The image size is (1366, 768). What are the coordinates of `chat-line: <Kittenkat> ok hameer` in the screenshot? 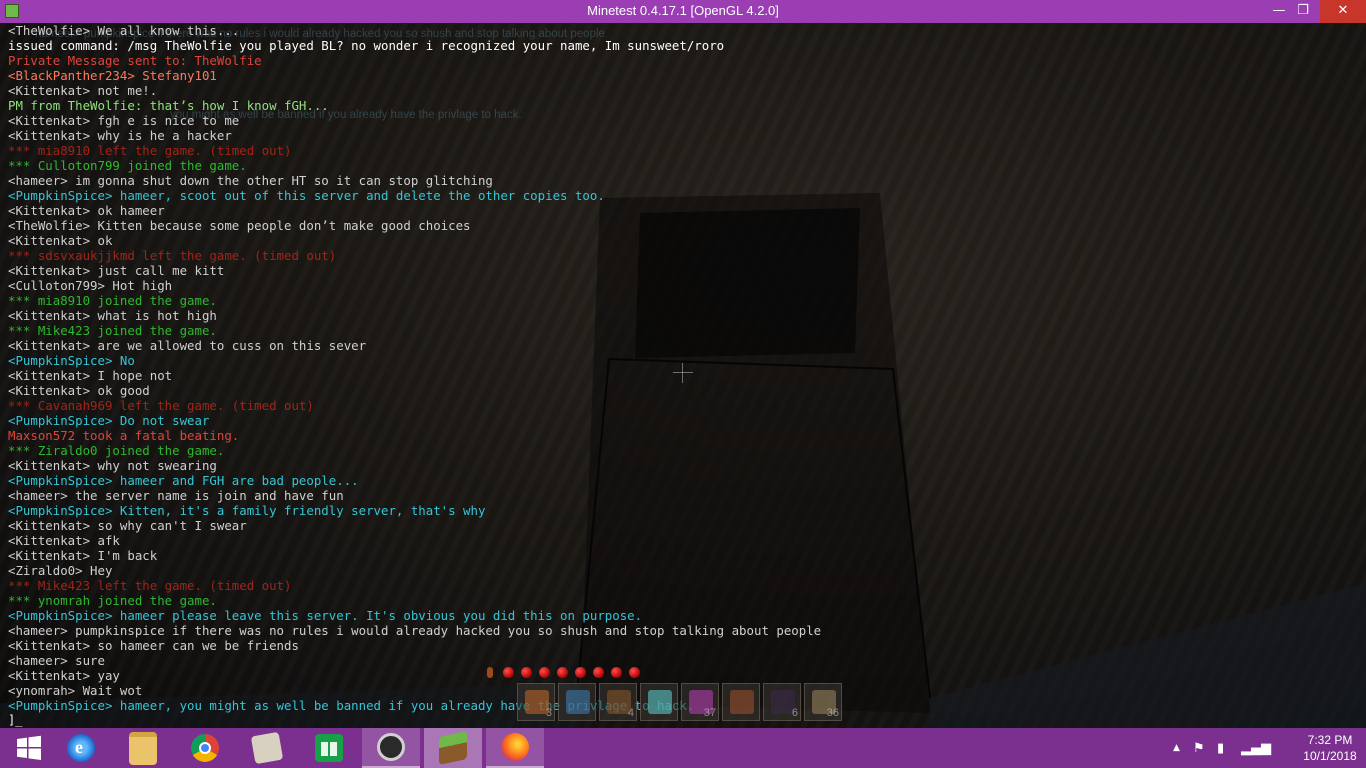 It's located at (86, 210).